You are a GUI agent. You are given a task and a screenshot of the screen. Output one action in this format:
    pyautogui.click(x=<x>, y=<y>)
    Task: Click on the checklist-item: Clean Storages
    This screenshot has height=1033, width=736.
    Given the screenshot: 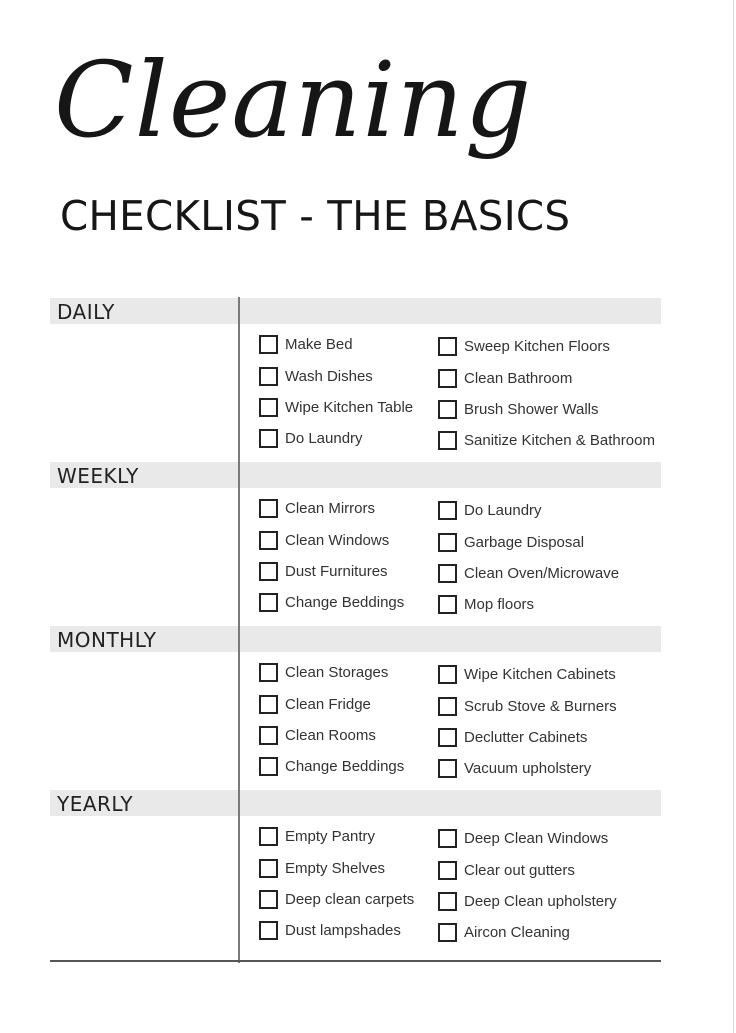 What is the action you would take?
    pyautogui.click(x=323, y=672)
    